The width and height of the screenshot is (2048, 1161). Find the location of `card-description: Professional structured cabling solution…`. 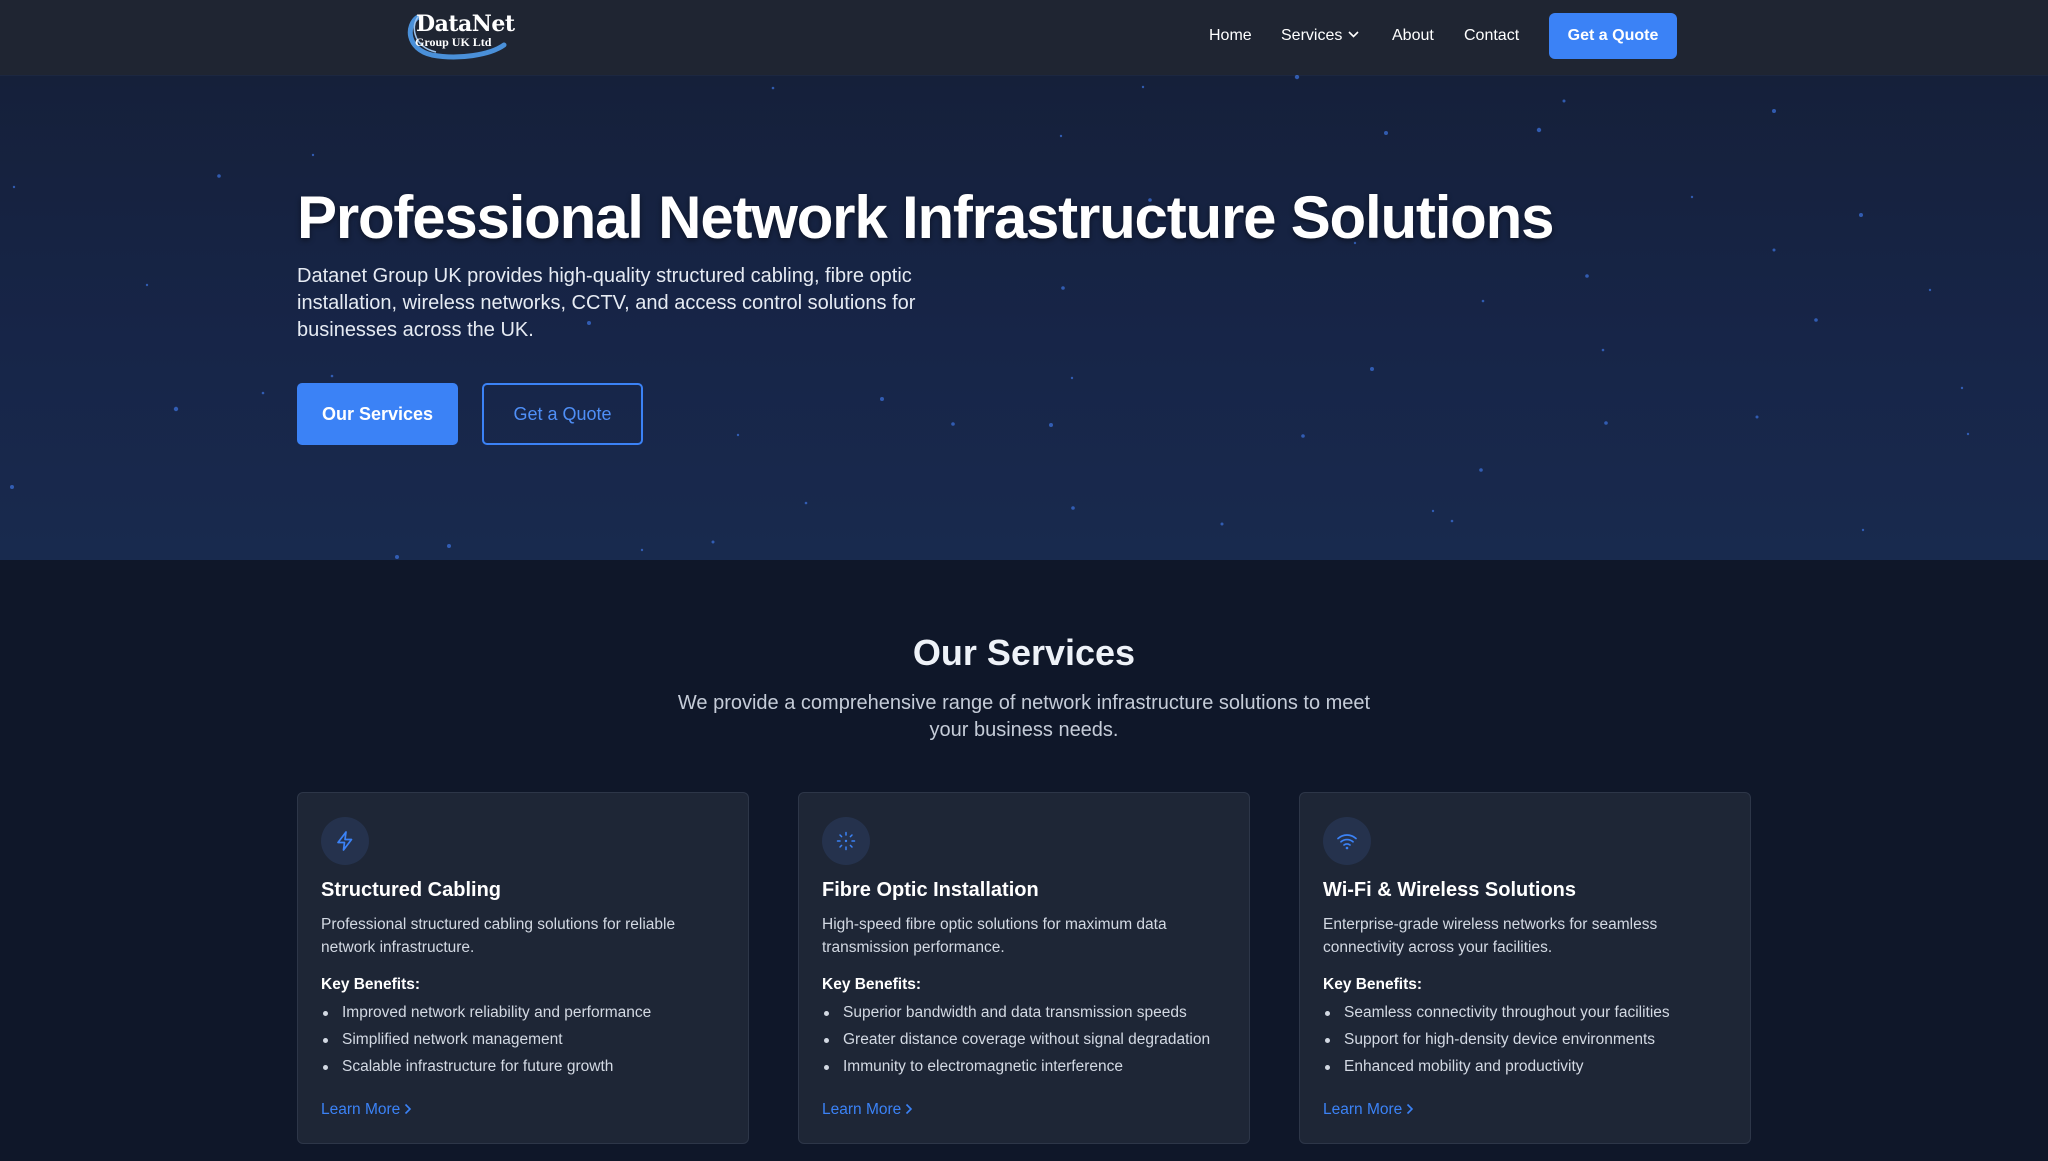

card-description: Professional structured cabling solution… is located at coordinates (498, 936).